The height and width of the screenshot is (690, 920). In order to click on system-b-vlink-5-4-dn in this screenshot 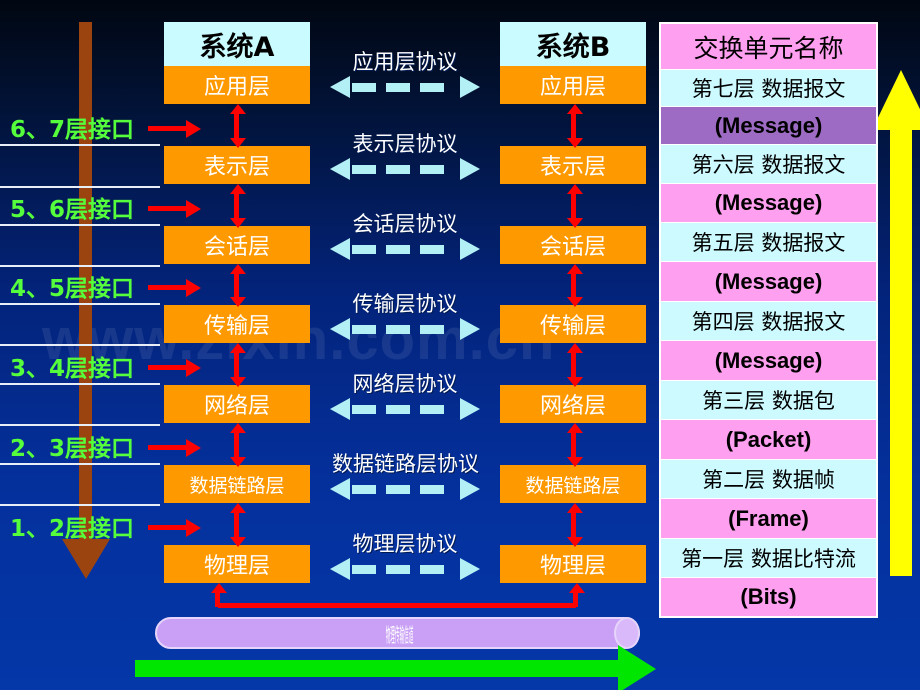, I will do `click(575, 302)`.